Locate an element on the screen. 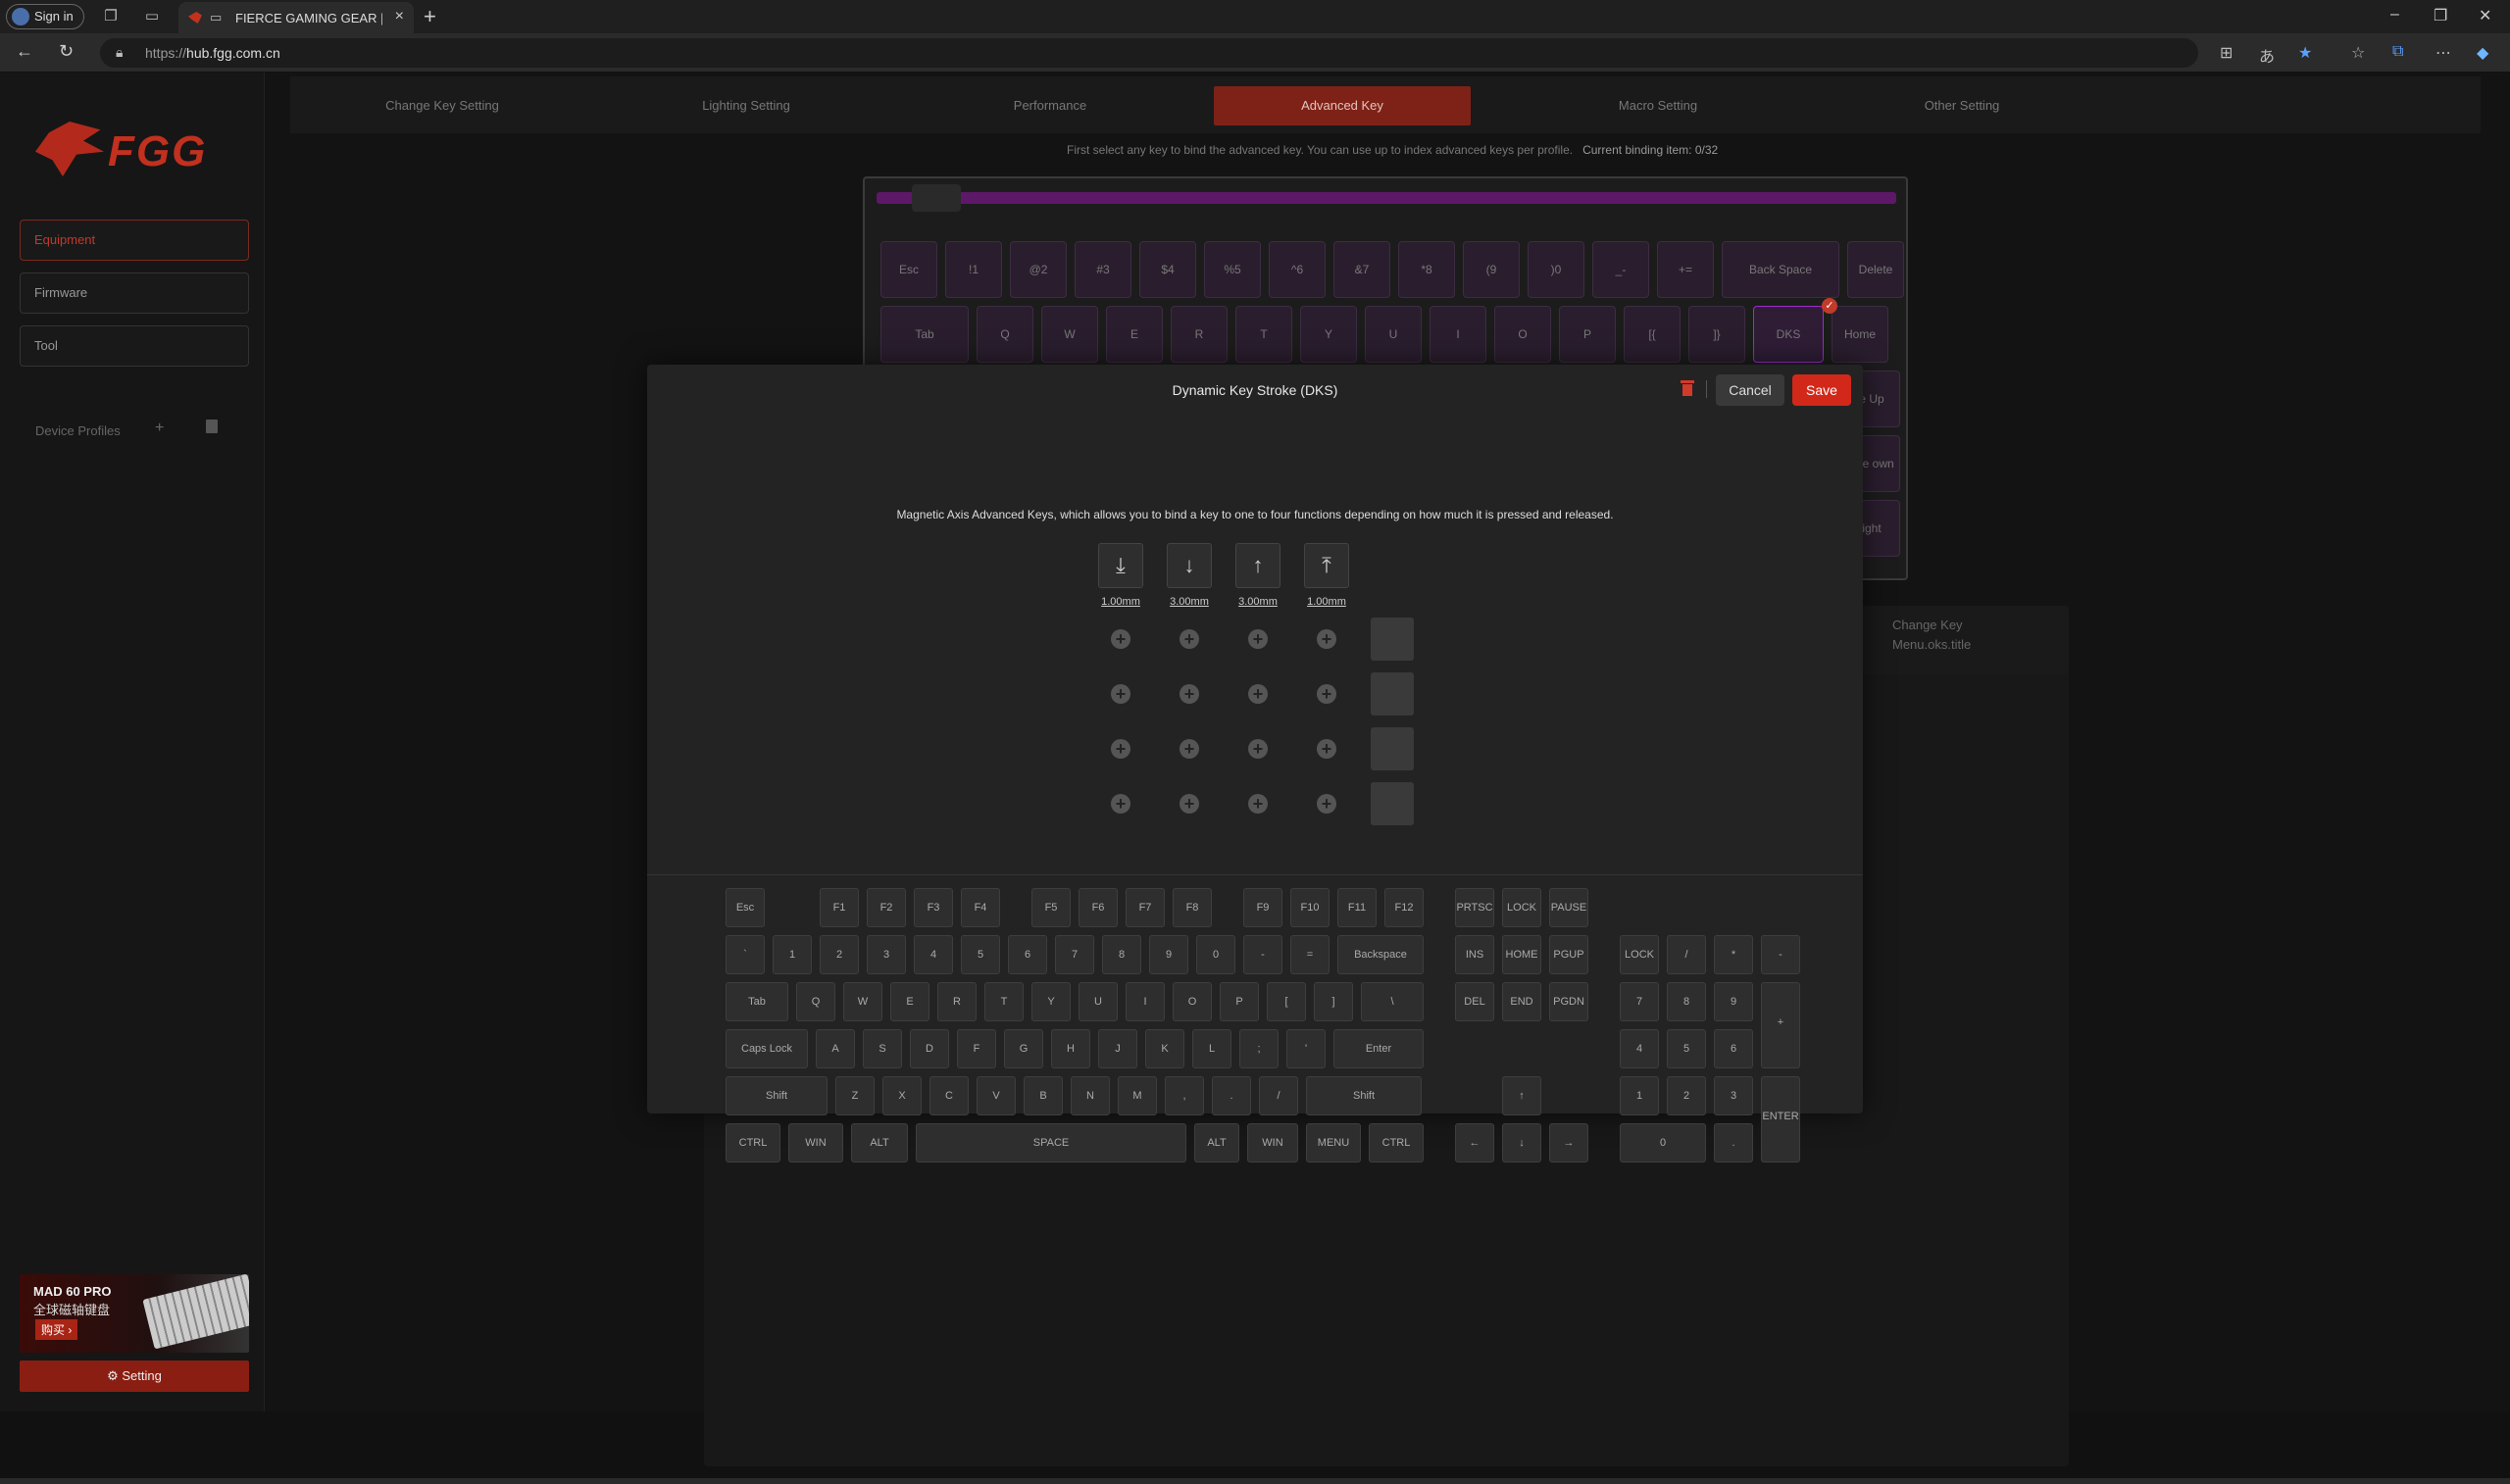 Image resolution: width=2510 pixels, height=1484 pixels. device-key: W is located at coordinates (1069, 334).